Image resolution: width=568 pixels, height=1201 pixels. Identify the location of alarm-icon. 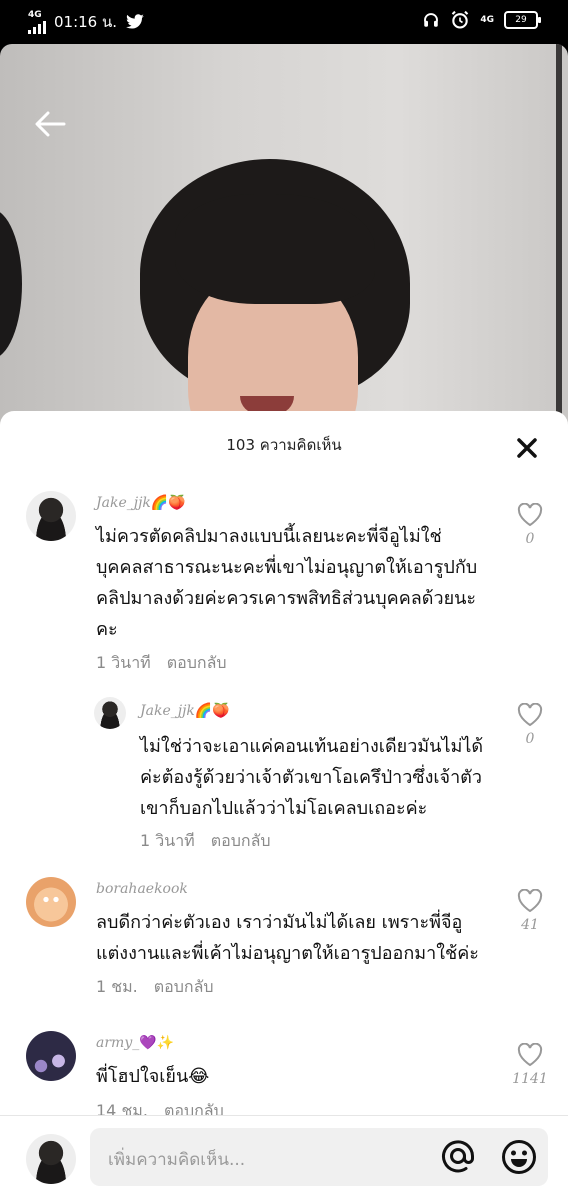
(460, 19).